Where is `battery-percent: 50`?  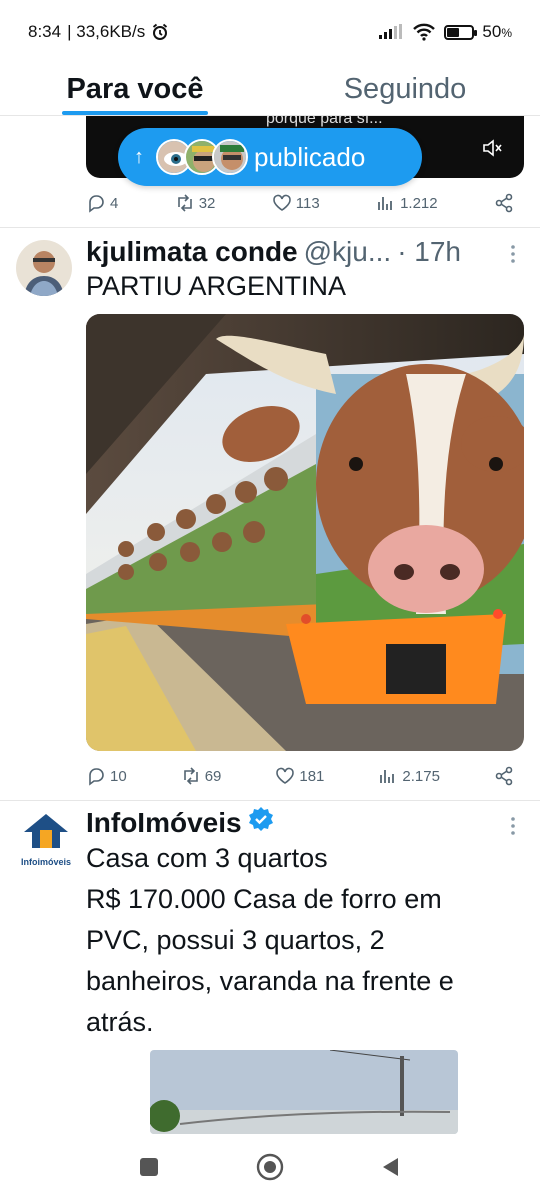 battery-percent: 50 is located at coordinates (492, 31).